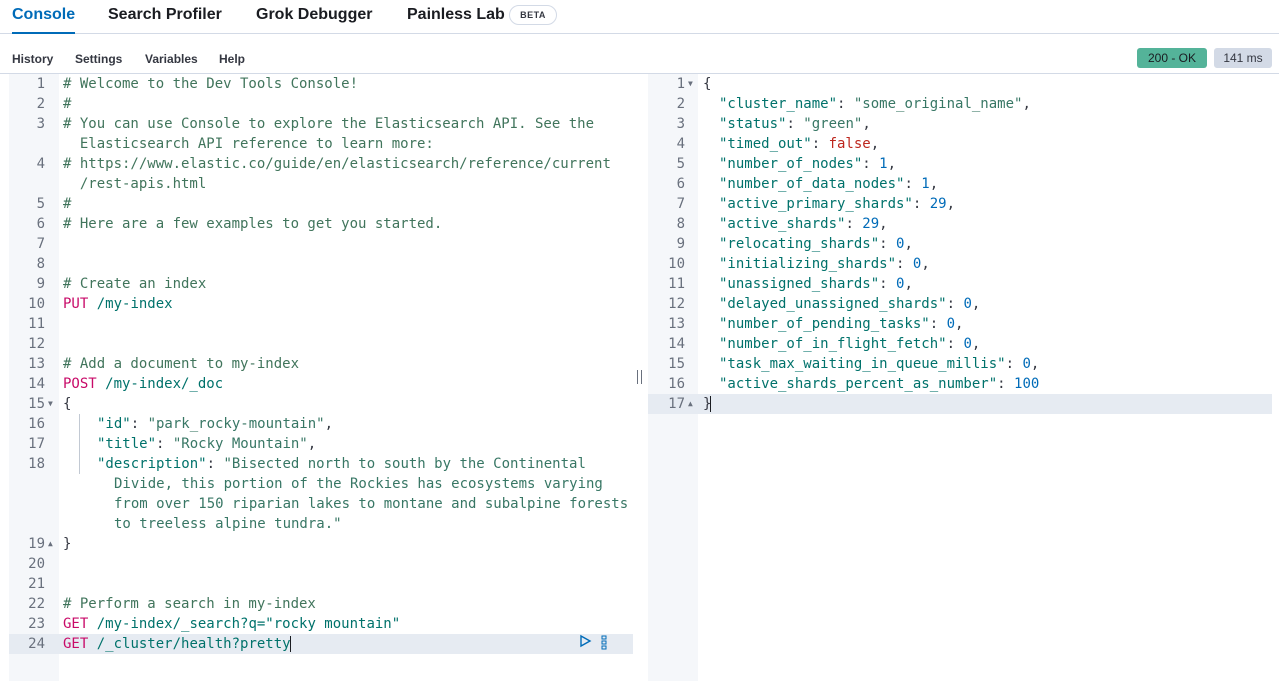  I want to click on settings-button: Settings, so click(98, 59).